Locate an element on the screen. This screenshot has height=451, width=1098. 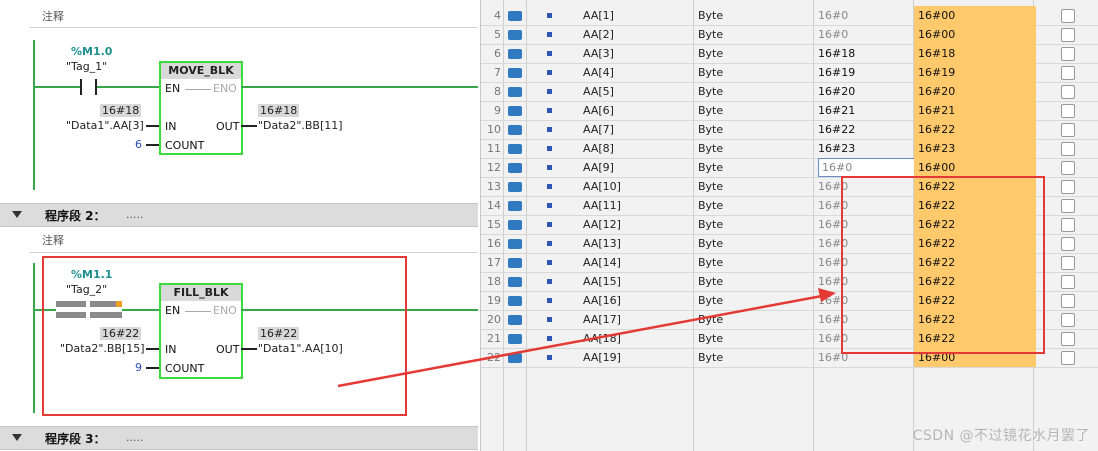
watermark-text: CSDN @不过镜花水月罢了 is located at coordinates (1001, 436).